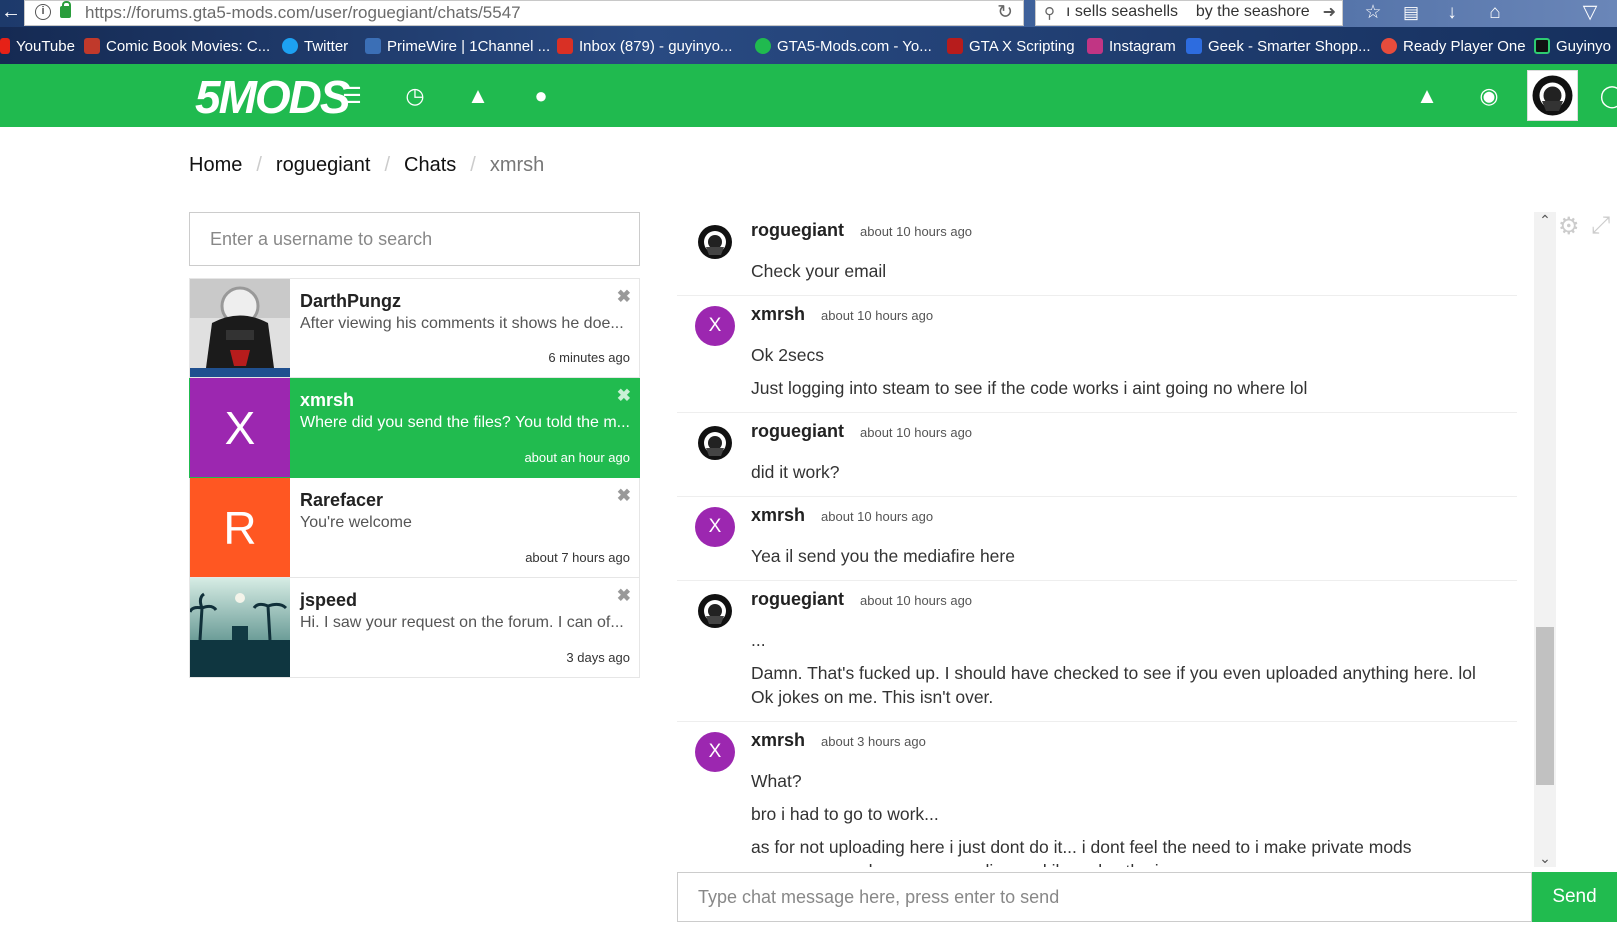 This screenshot has height=925, width=1617. I want to click on message-scrollbar: ⌃ ⌄, so click(1545, 539).